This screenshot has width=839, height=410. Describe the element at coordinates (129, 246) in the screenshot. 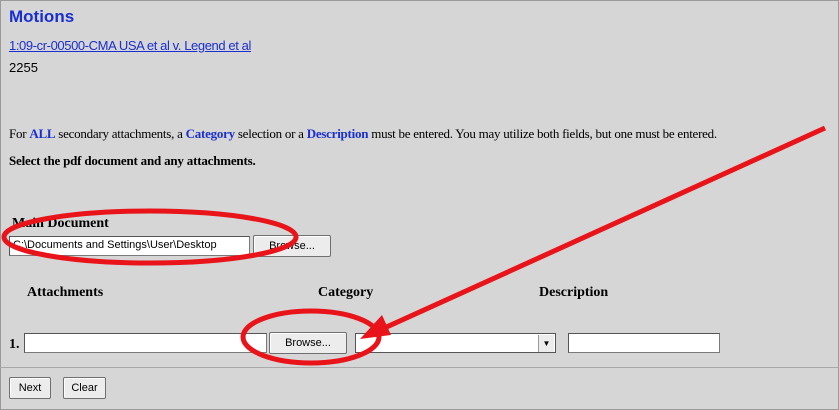

I see `main-document-path-input: C:\Documents and Settings\User\Desktop` at that location.